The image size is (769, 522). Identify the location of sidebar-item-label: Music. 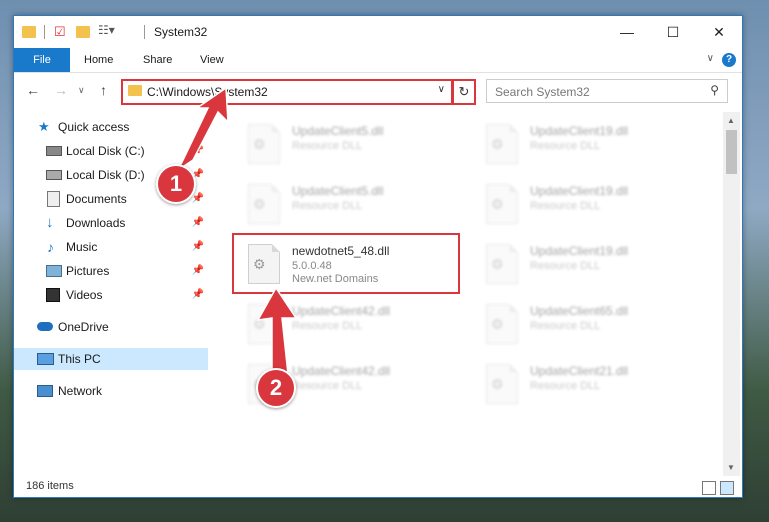
(82, 247).